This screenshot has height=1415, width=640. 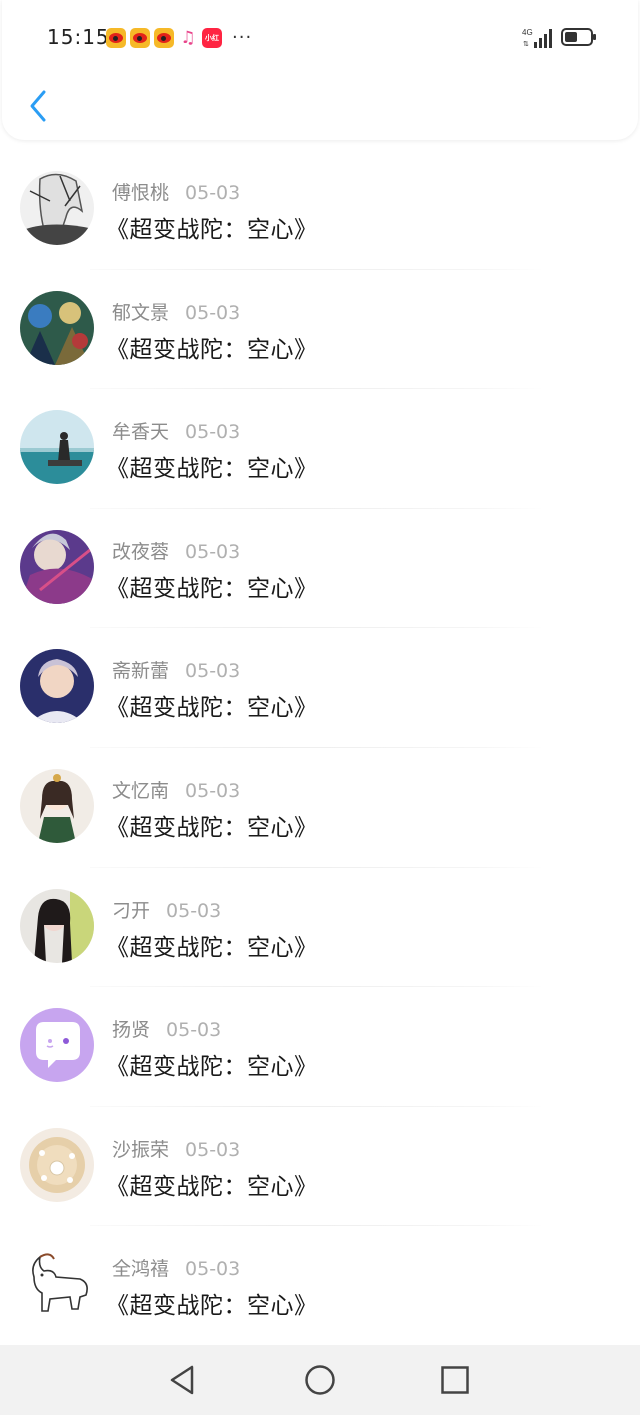 What do you see at coordinates (320, 38) in the screenshot?
I see `status-bar: 15:15 ♫ 小红书 ··· 4G ⇅` at bounding box center [320, 38].